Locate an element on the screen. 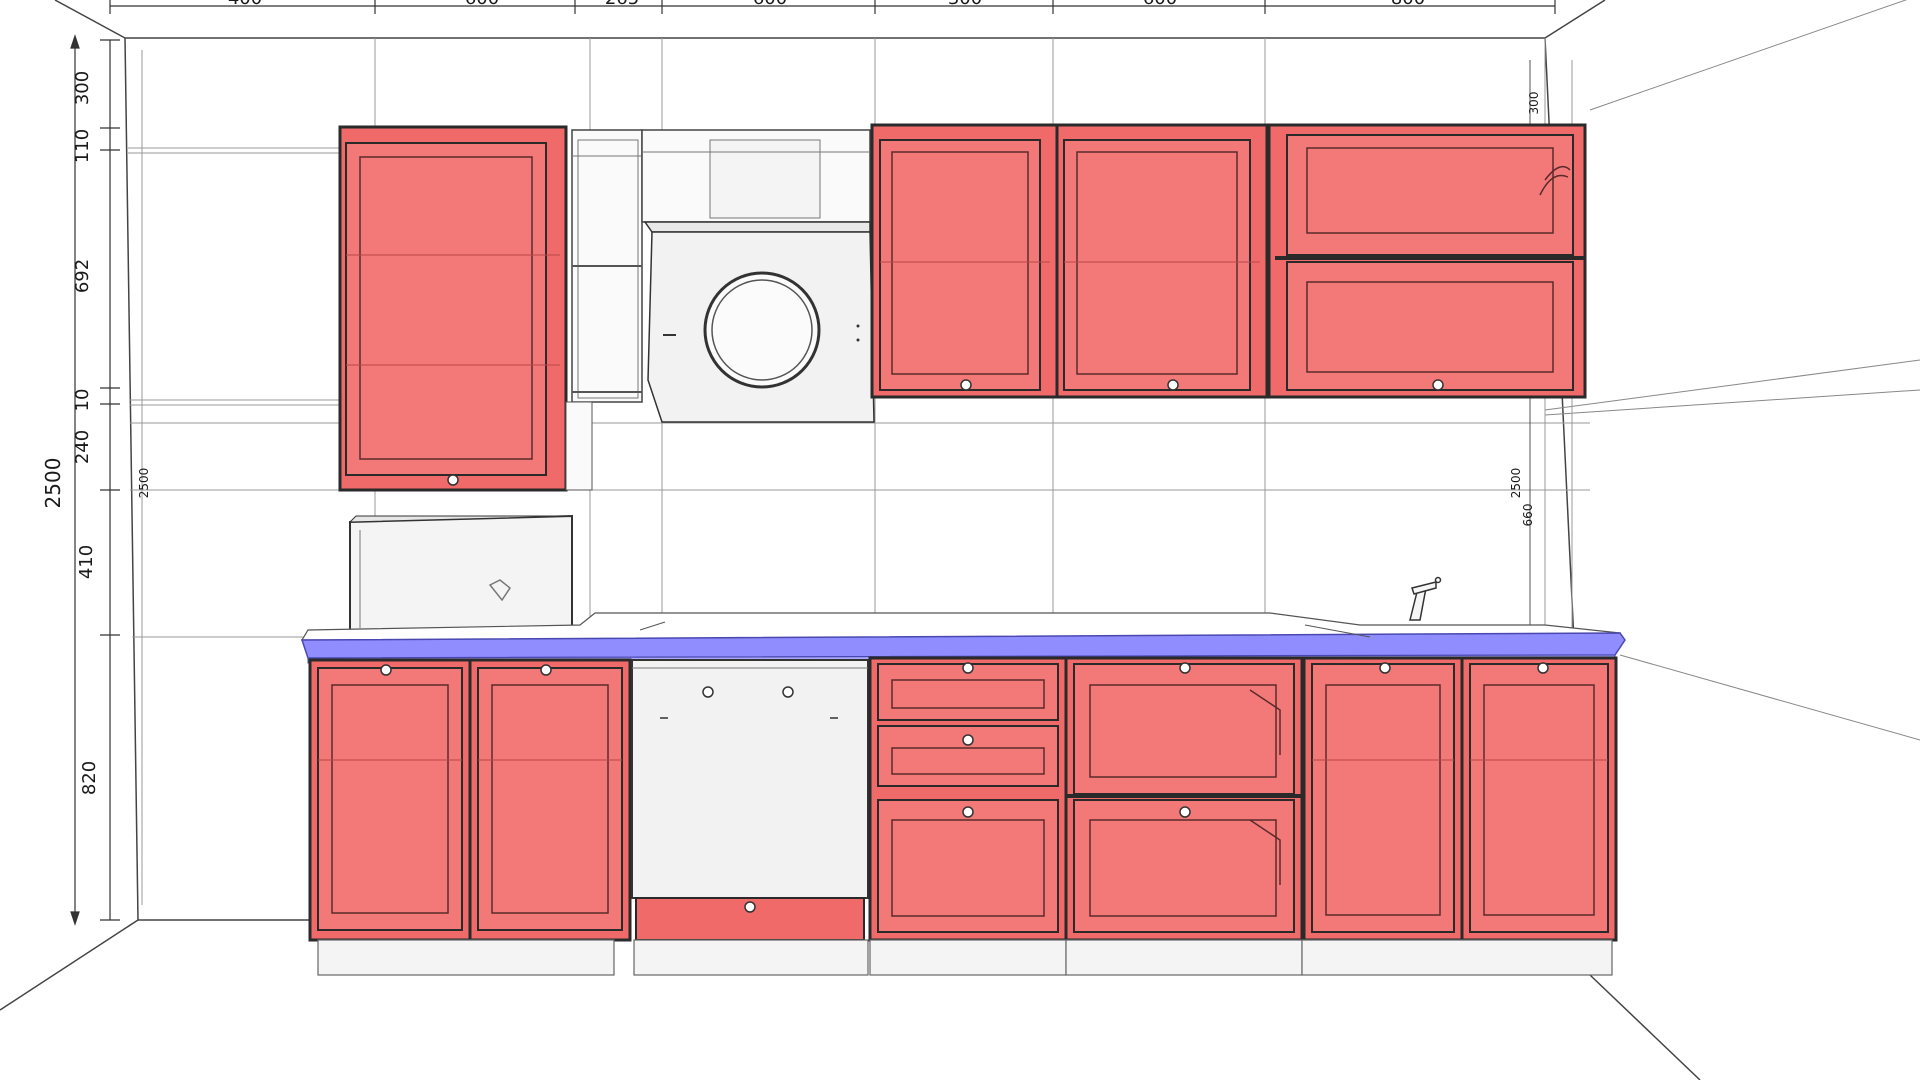 This screenshot has height=1080, width=1920. washer-door is located at coordinates (762, 330).